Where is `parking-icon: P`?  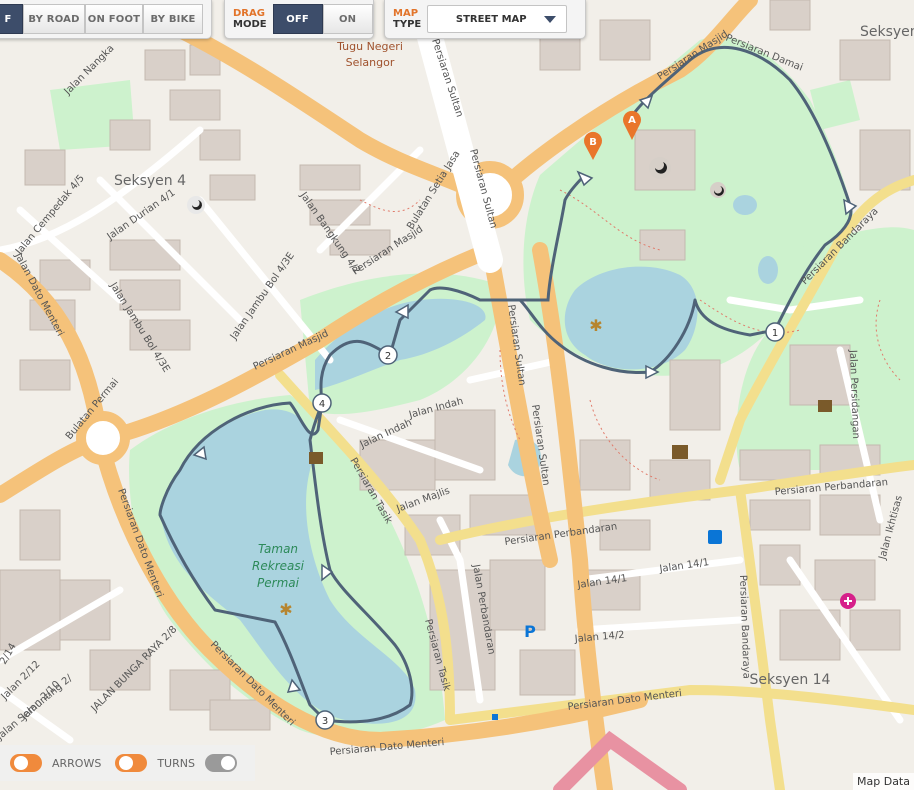 parking-icon: P is located at coordinates (530, 631).